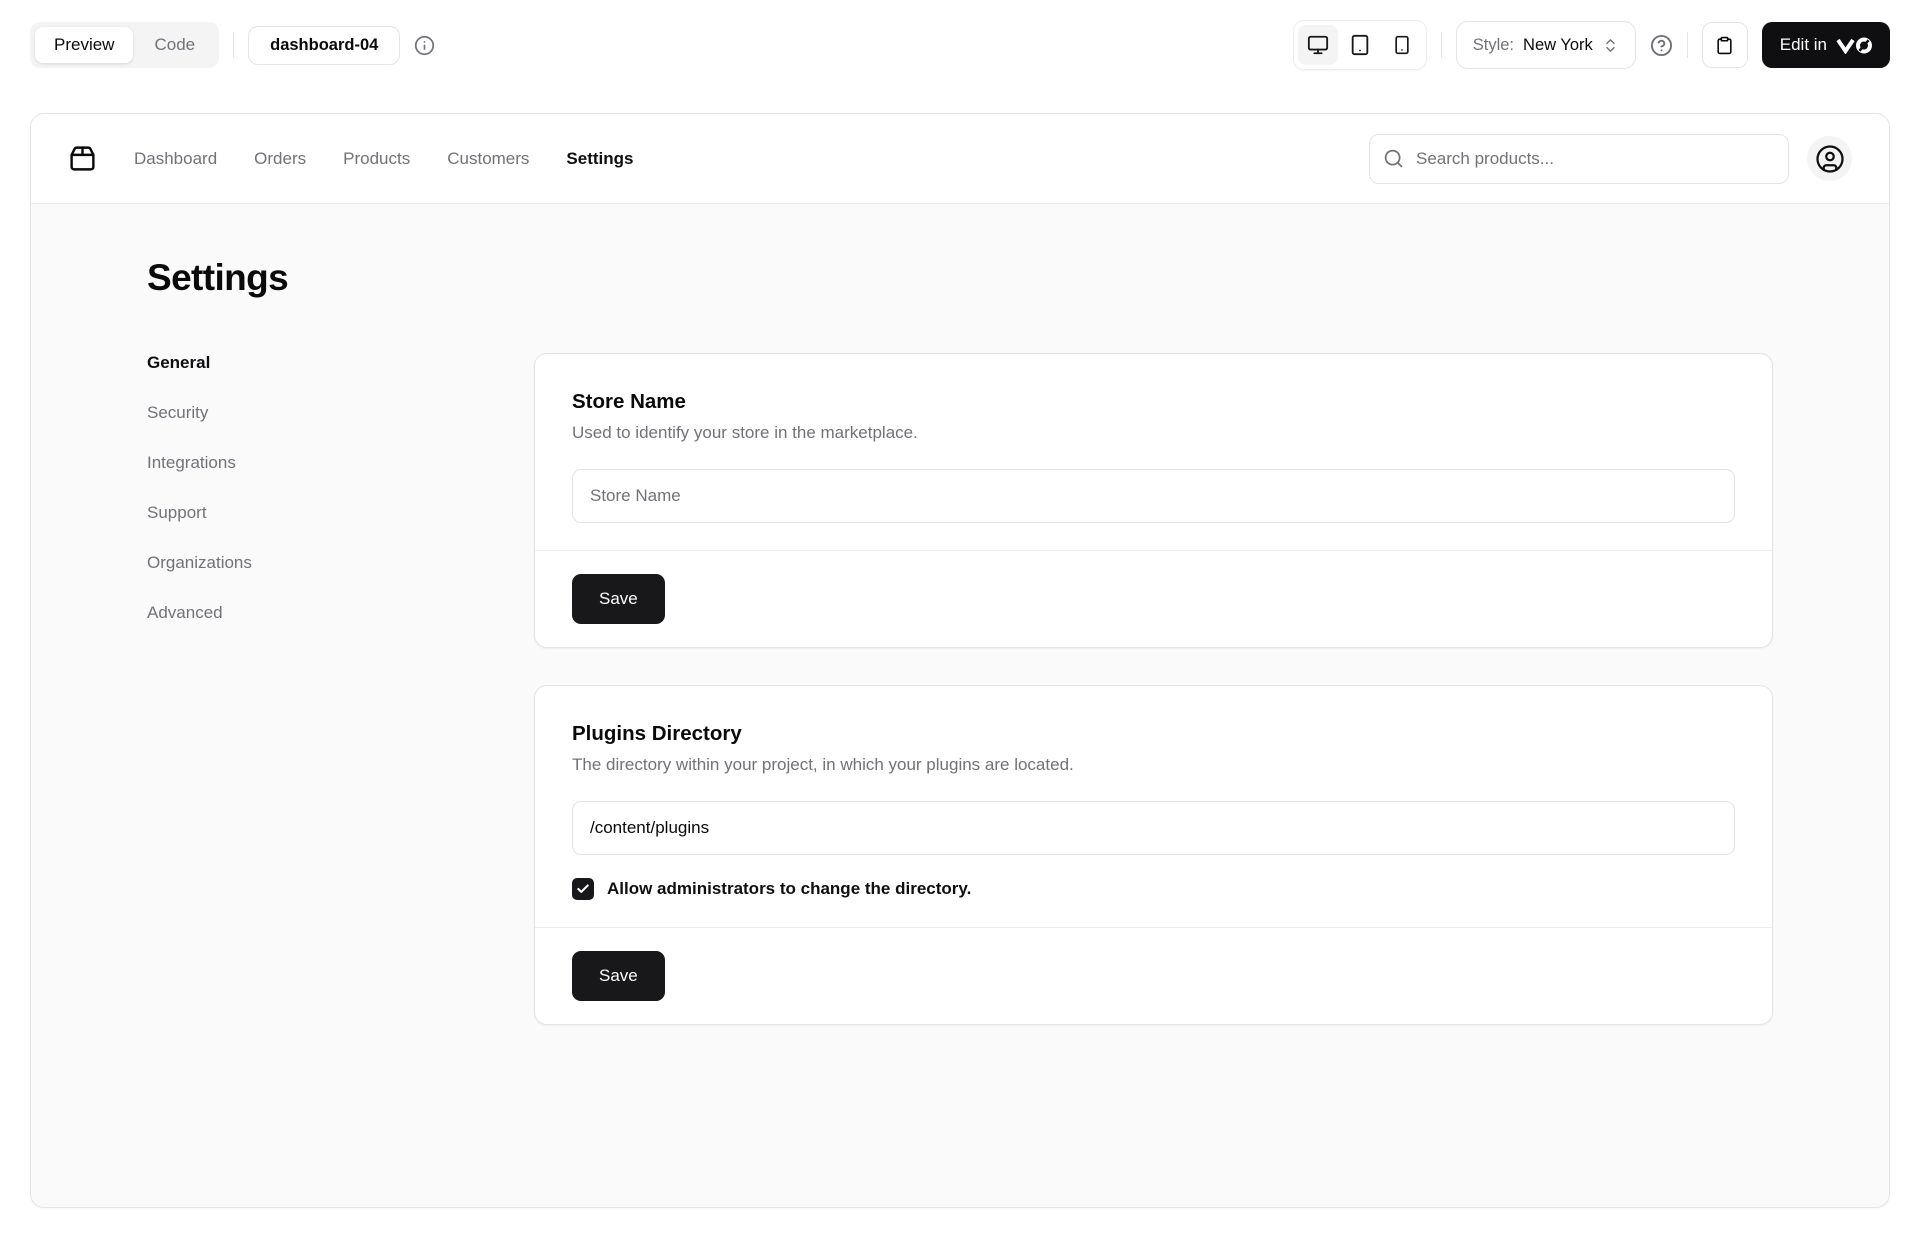 The height and width of the screenshot is (1241, 1920). Describe the element at coordinates (324, 45) in the screenshot. I see `block-name-badge: dashboard-04` at that location.